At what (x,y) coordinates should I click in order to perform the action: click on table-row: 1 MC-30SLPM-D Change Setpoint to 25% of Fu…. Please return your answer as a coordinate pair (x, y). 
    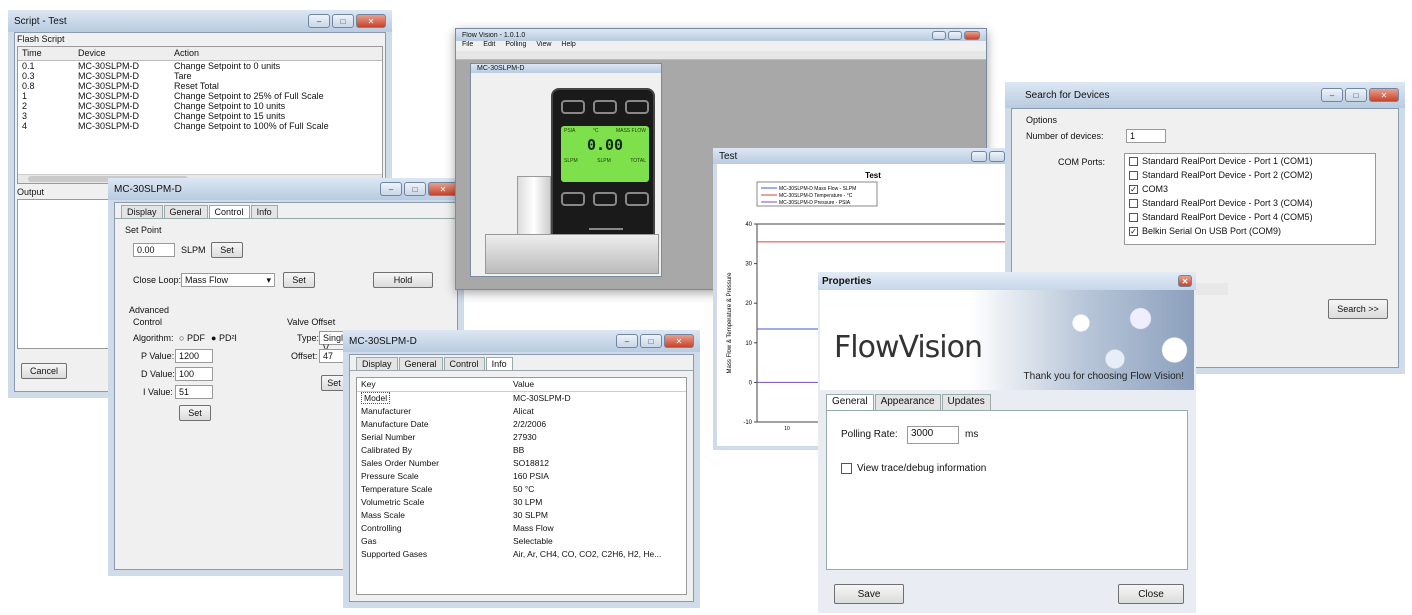
    Looking at the image, I should click on (200, 96).